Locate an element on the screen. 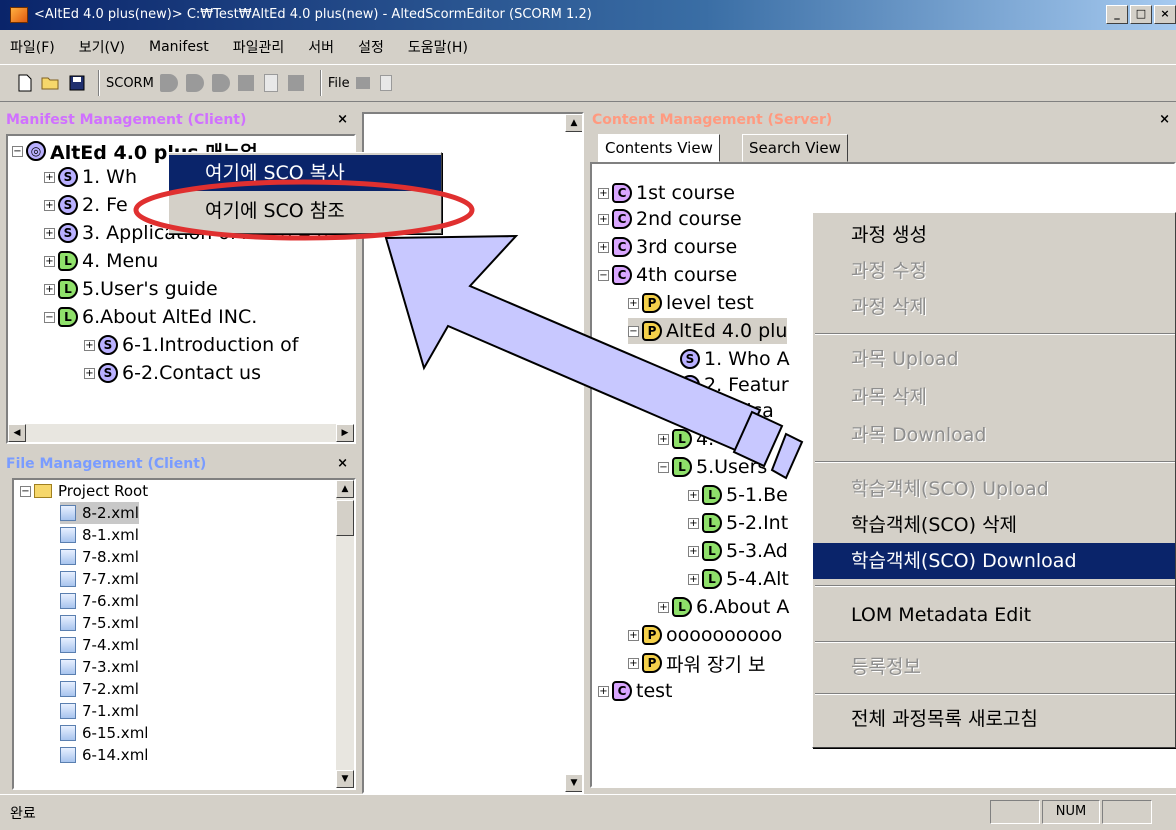 The width and height of the screenshot is (1176, 830). scorm-tool-4-icon is located at coordinates (245, 83).